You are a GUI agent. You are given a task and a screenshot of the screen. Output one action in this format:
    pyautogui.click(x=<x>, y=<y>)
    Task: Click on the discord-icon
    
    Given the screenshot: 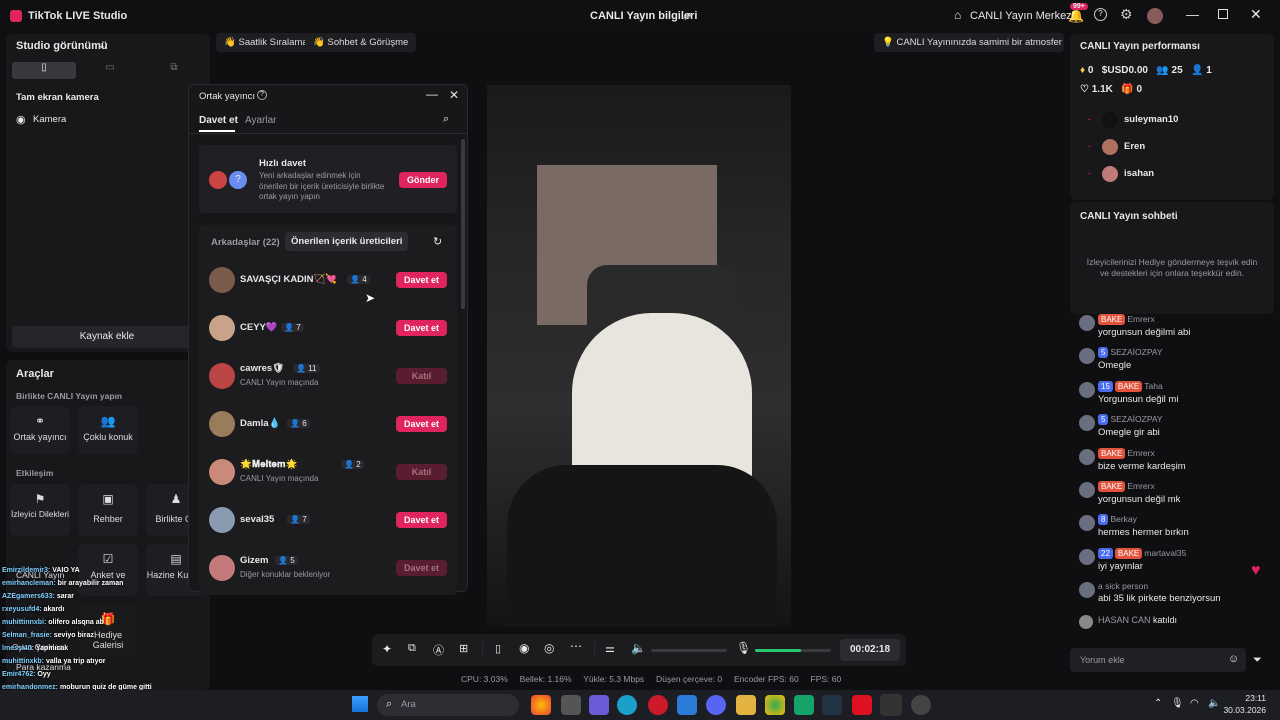 What is the action you would take?
    pyautogui.click(x=716, y=705)
    